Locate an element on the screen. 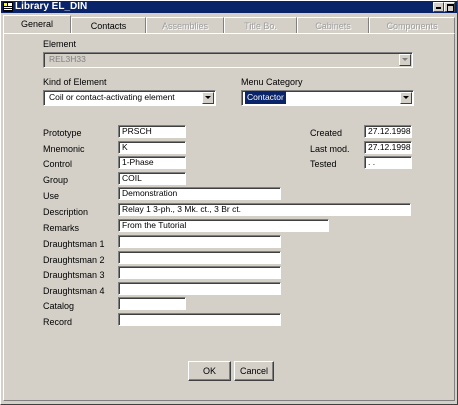 The image size is (458, 405). description-label: Description is located at coordinates (66, 212).